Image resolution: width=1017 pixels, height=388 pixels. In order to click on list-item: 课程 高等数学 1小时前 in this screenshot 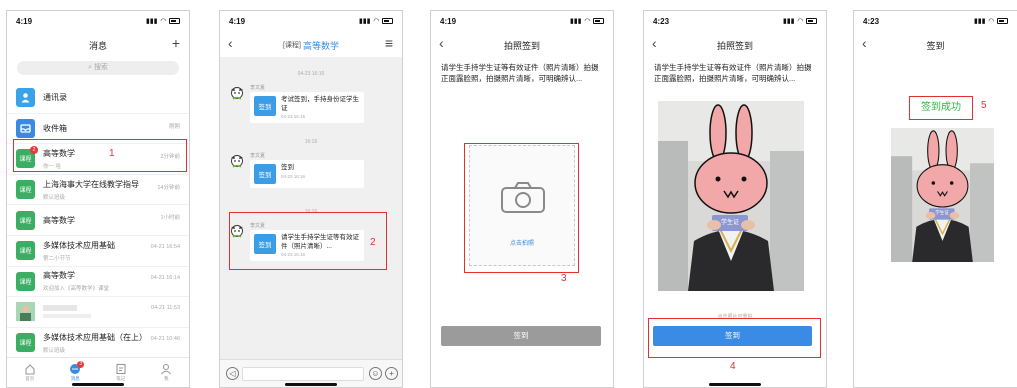, I will do `click(98, 220)`.